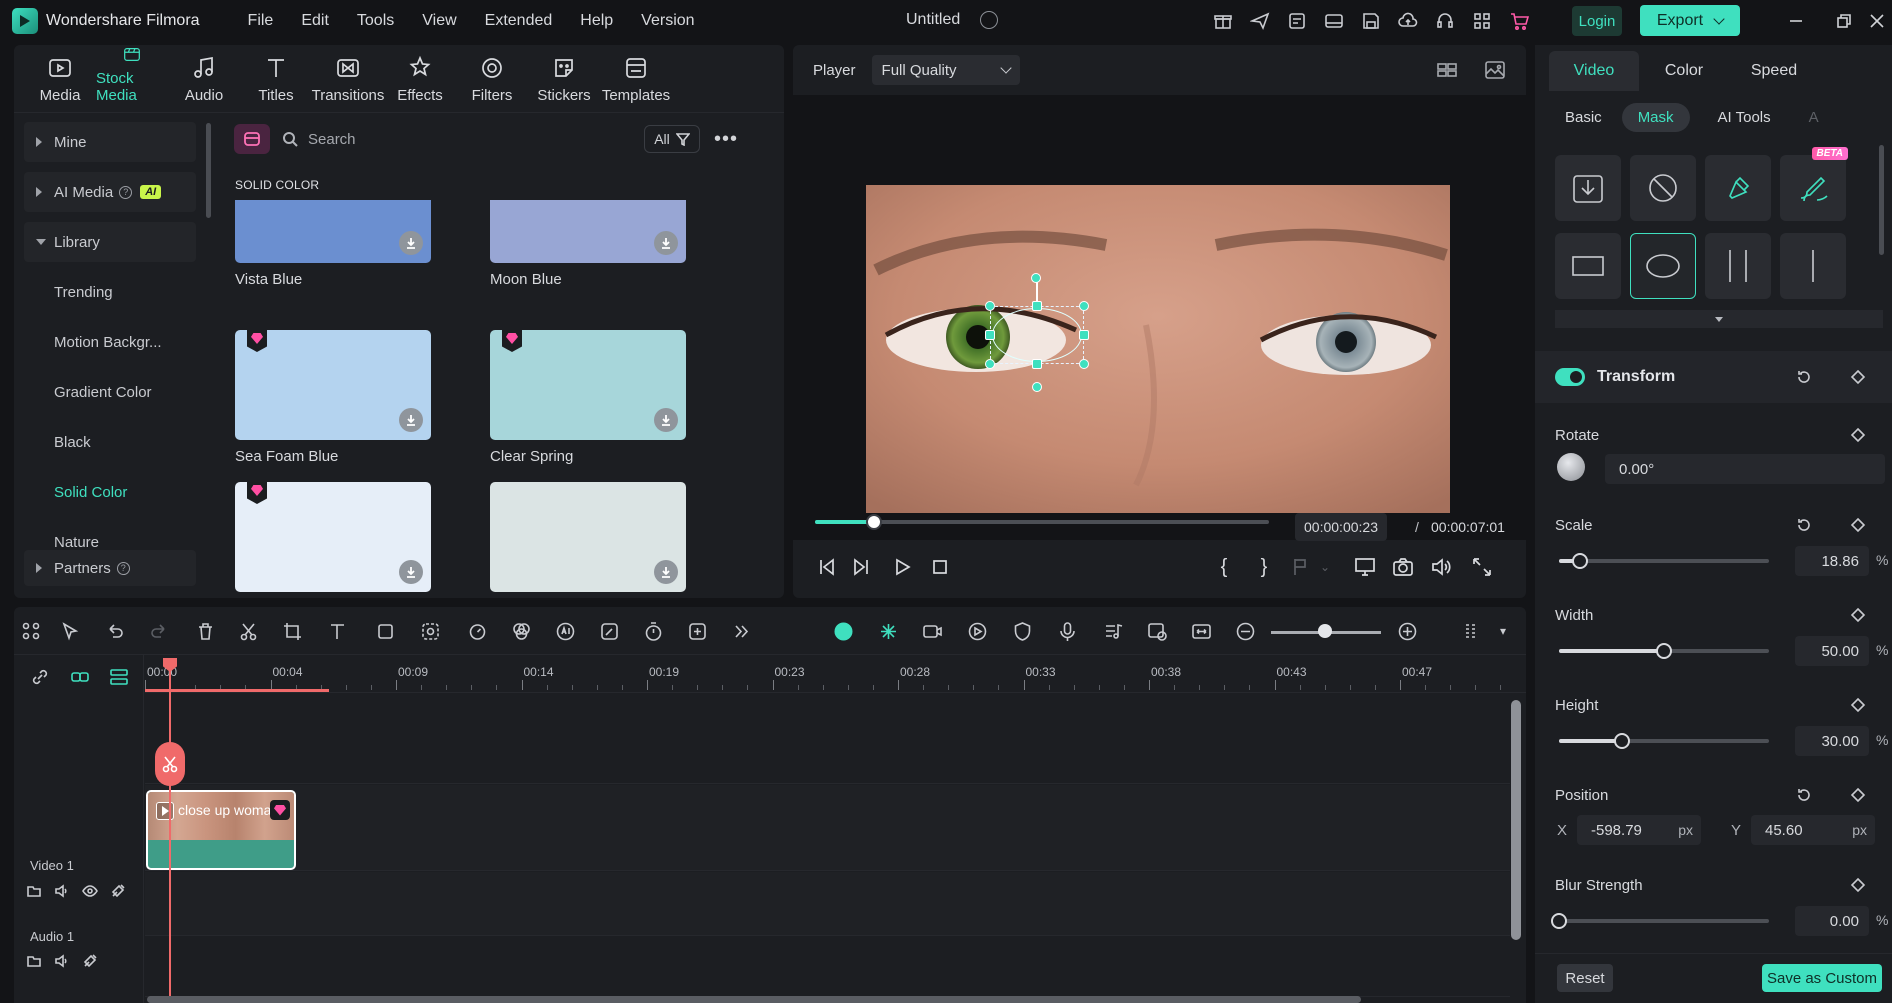 This screenshot has width=1892, height=1003. What do you see at coordinates (90, 961) in the screenshot?
I see `lock-track-icon` at bounding box center [90, 961].